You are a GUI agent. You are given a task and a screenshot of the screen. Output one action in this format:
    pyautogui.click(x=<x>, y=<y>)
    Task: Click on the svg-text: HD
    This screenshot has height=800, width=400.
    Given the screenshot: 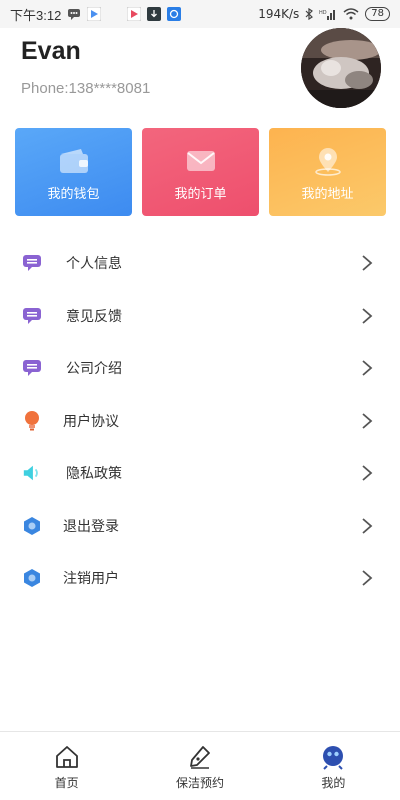 What is the action you would take?
    pyautogui.click(x=323, y=13)
    